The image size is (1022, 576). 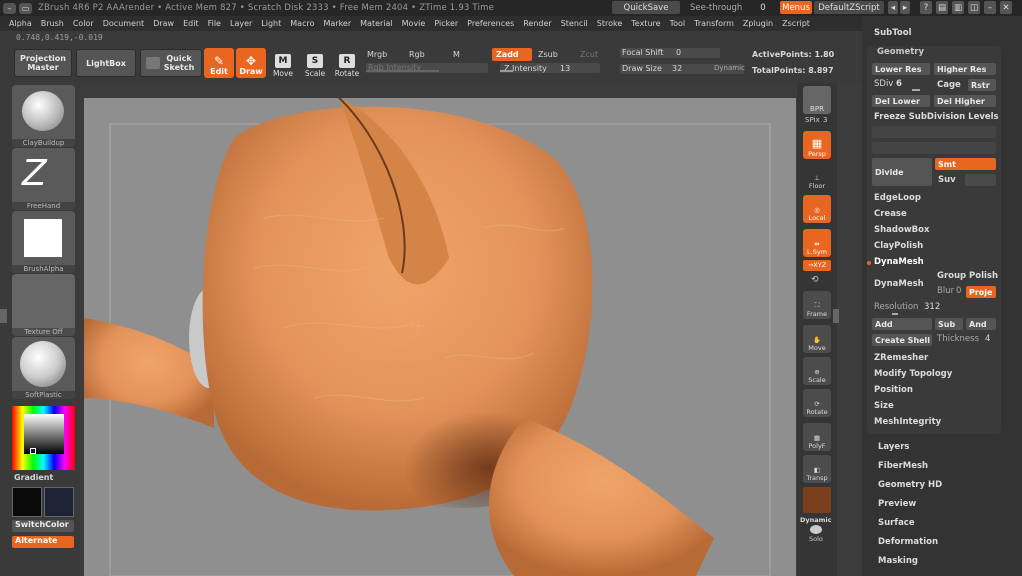 What do you see at coordinates (33, 477) in the screenshot?
I see `gradient-label: Gradient` at bounding box center [33, 477].